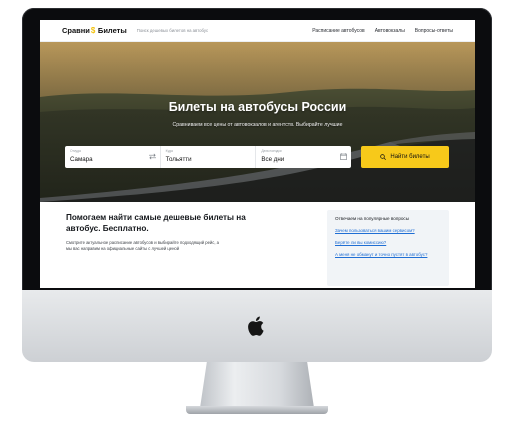 This screenshot has height=426, width=514. Describe the element at coordinates (113, 157) in the screenshot. I see `from-field: Откуда Самара` at that location.